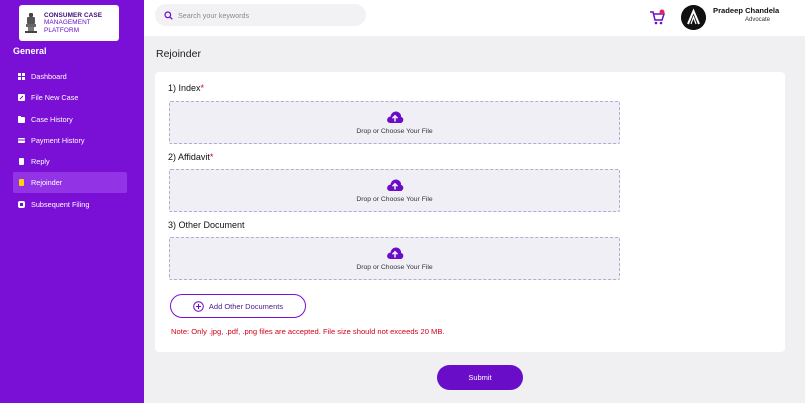  I want to click on sidebar-item-label: Rejoinder, so click(47, 183).